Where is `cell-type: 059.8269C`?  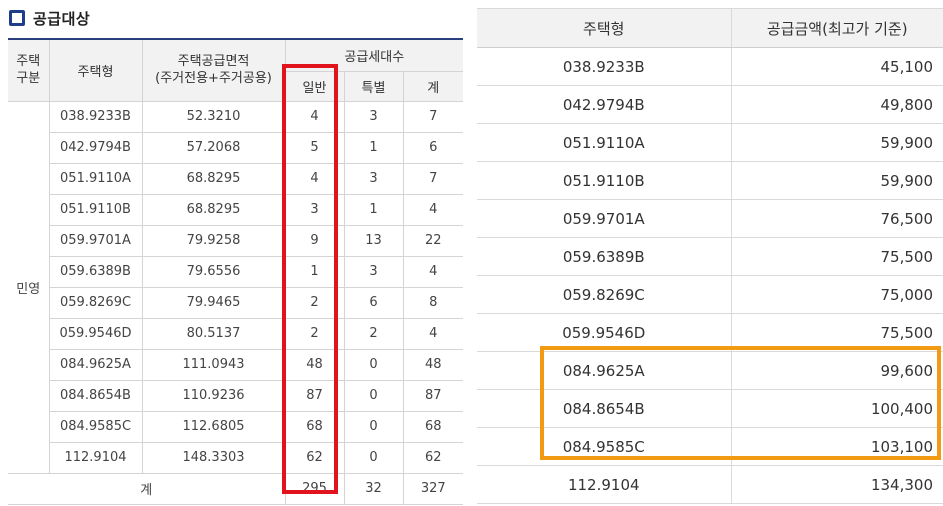 cell-type: 059.8269C is located at coordinates (604, 294).